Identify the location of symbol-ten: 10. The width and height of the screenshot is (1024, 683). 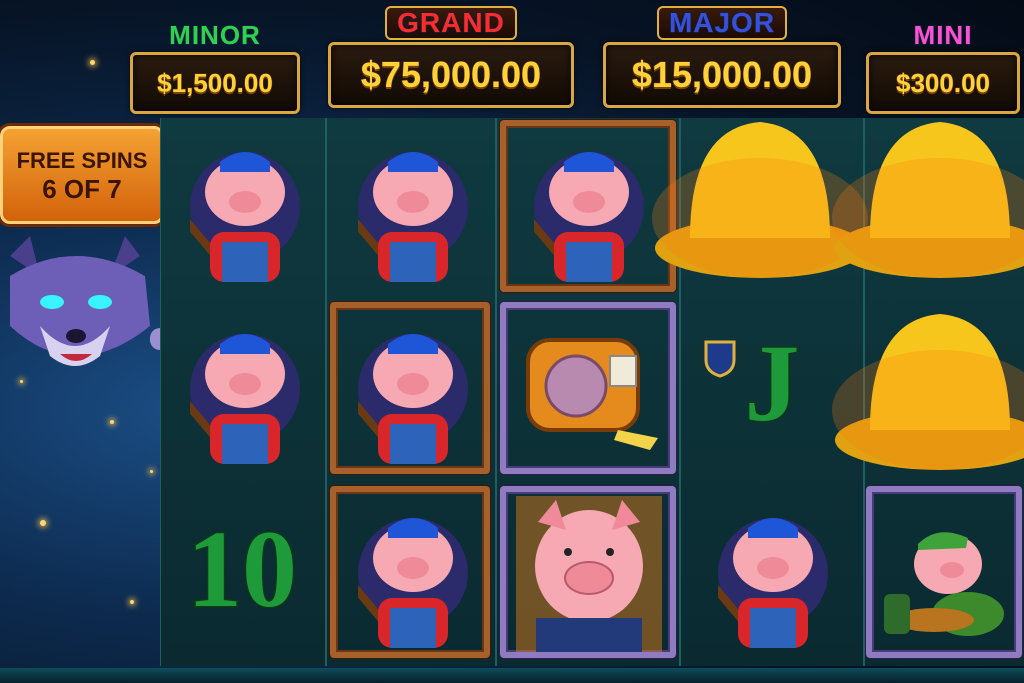
(242, 574).